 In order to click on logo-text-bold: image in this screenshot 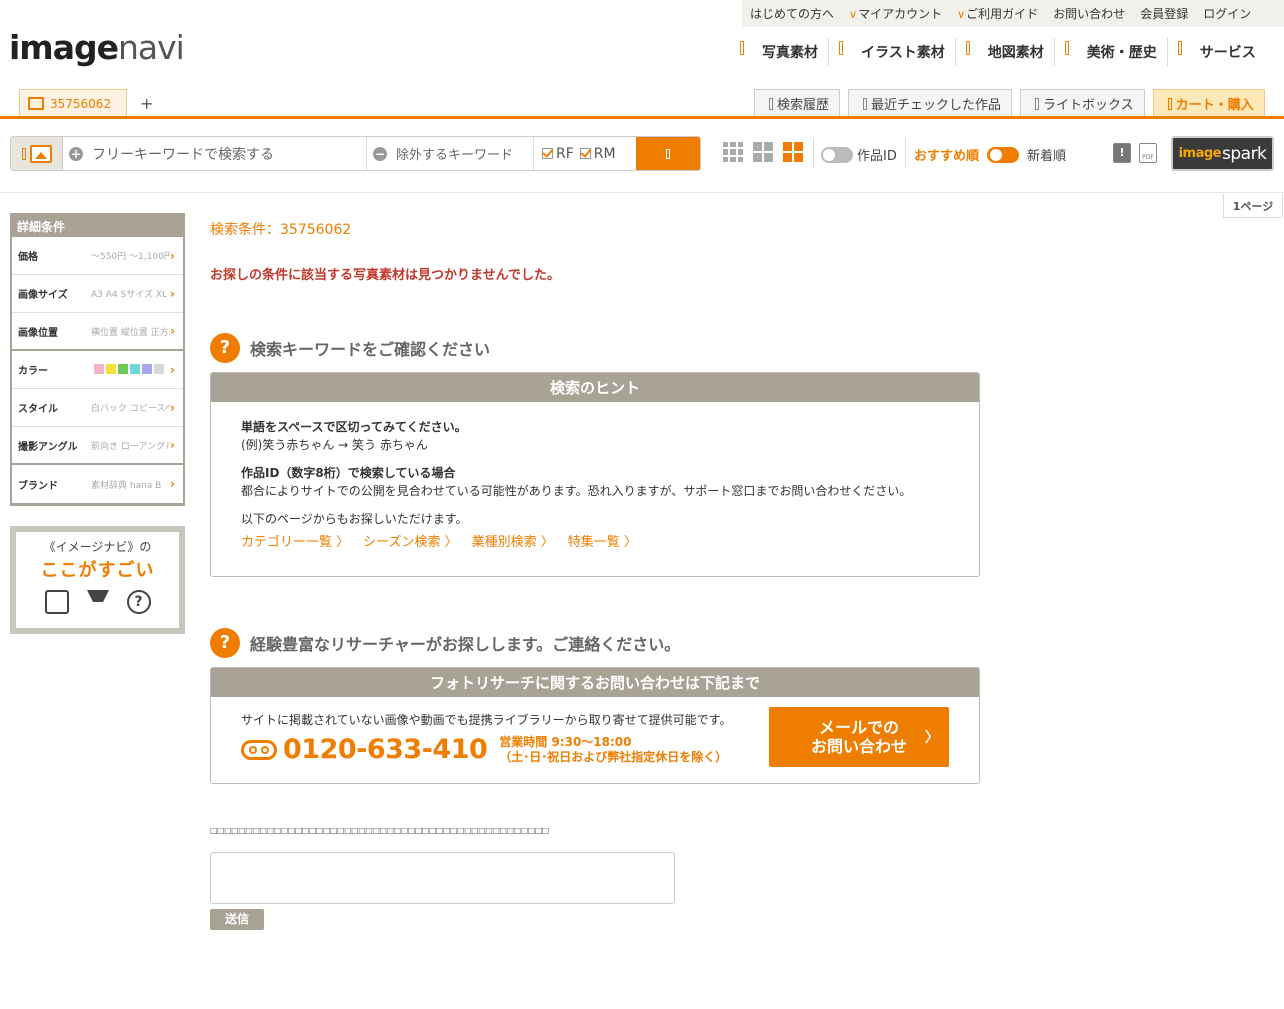, I will do `click(64, 47)`.